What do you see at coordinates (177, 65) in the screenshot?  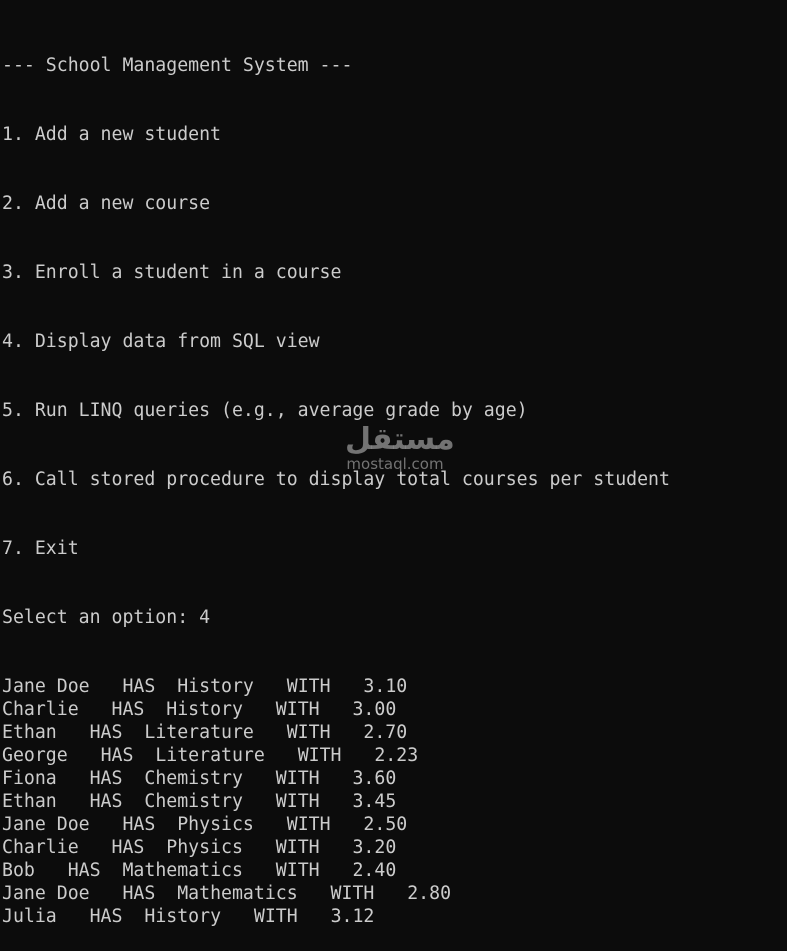 I see `menu-title: --- School Management System ---` at bounding box center [177, 65].